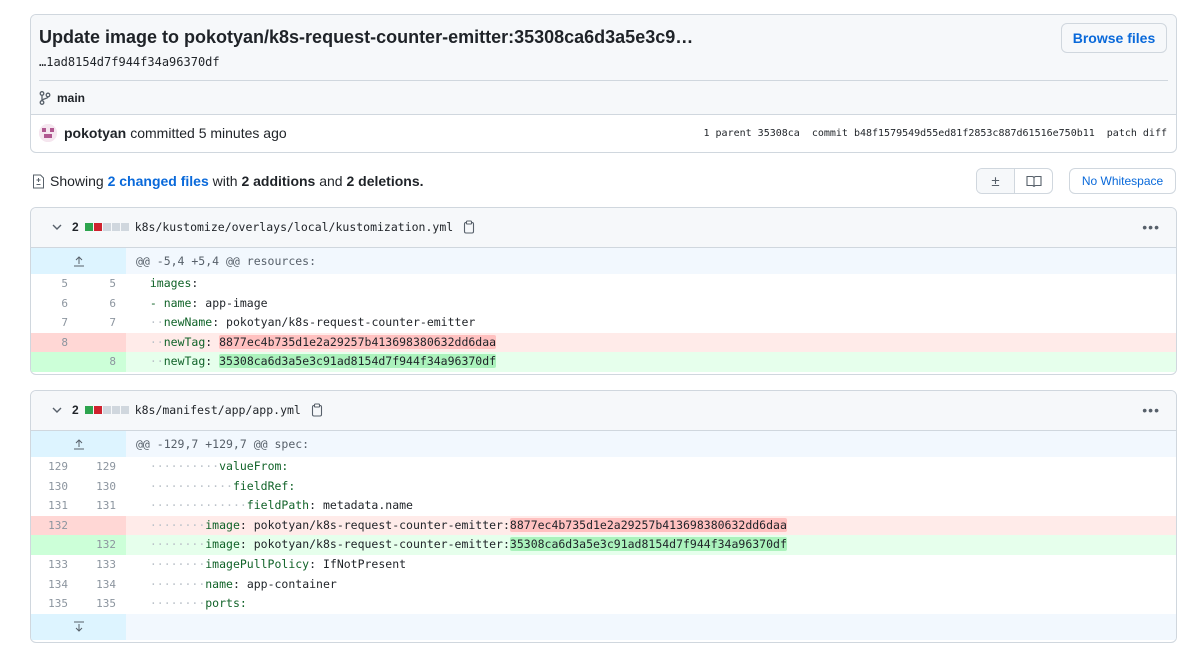 The width and height of the screenshot is (1200, 654). I want to click on browse-files-button: Browse files, so click(1114, 38).